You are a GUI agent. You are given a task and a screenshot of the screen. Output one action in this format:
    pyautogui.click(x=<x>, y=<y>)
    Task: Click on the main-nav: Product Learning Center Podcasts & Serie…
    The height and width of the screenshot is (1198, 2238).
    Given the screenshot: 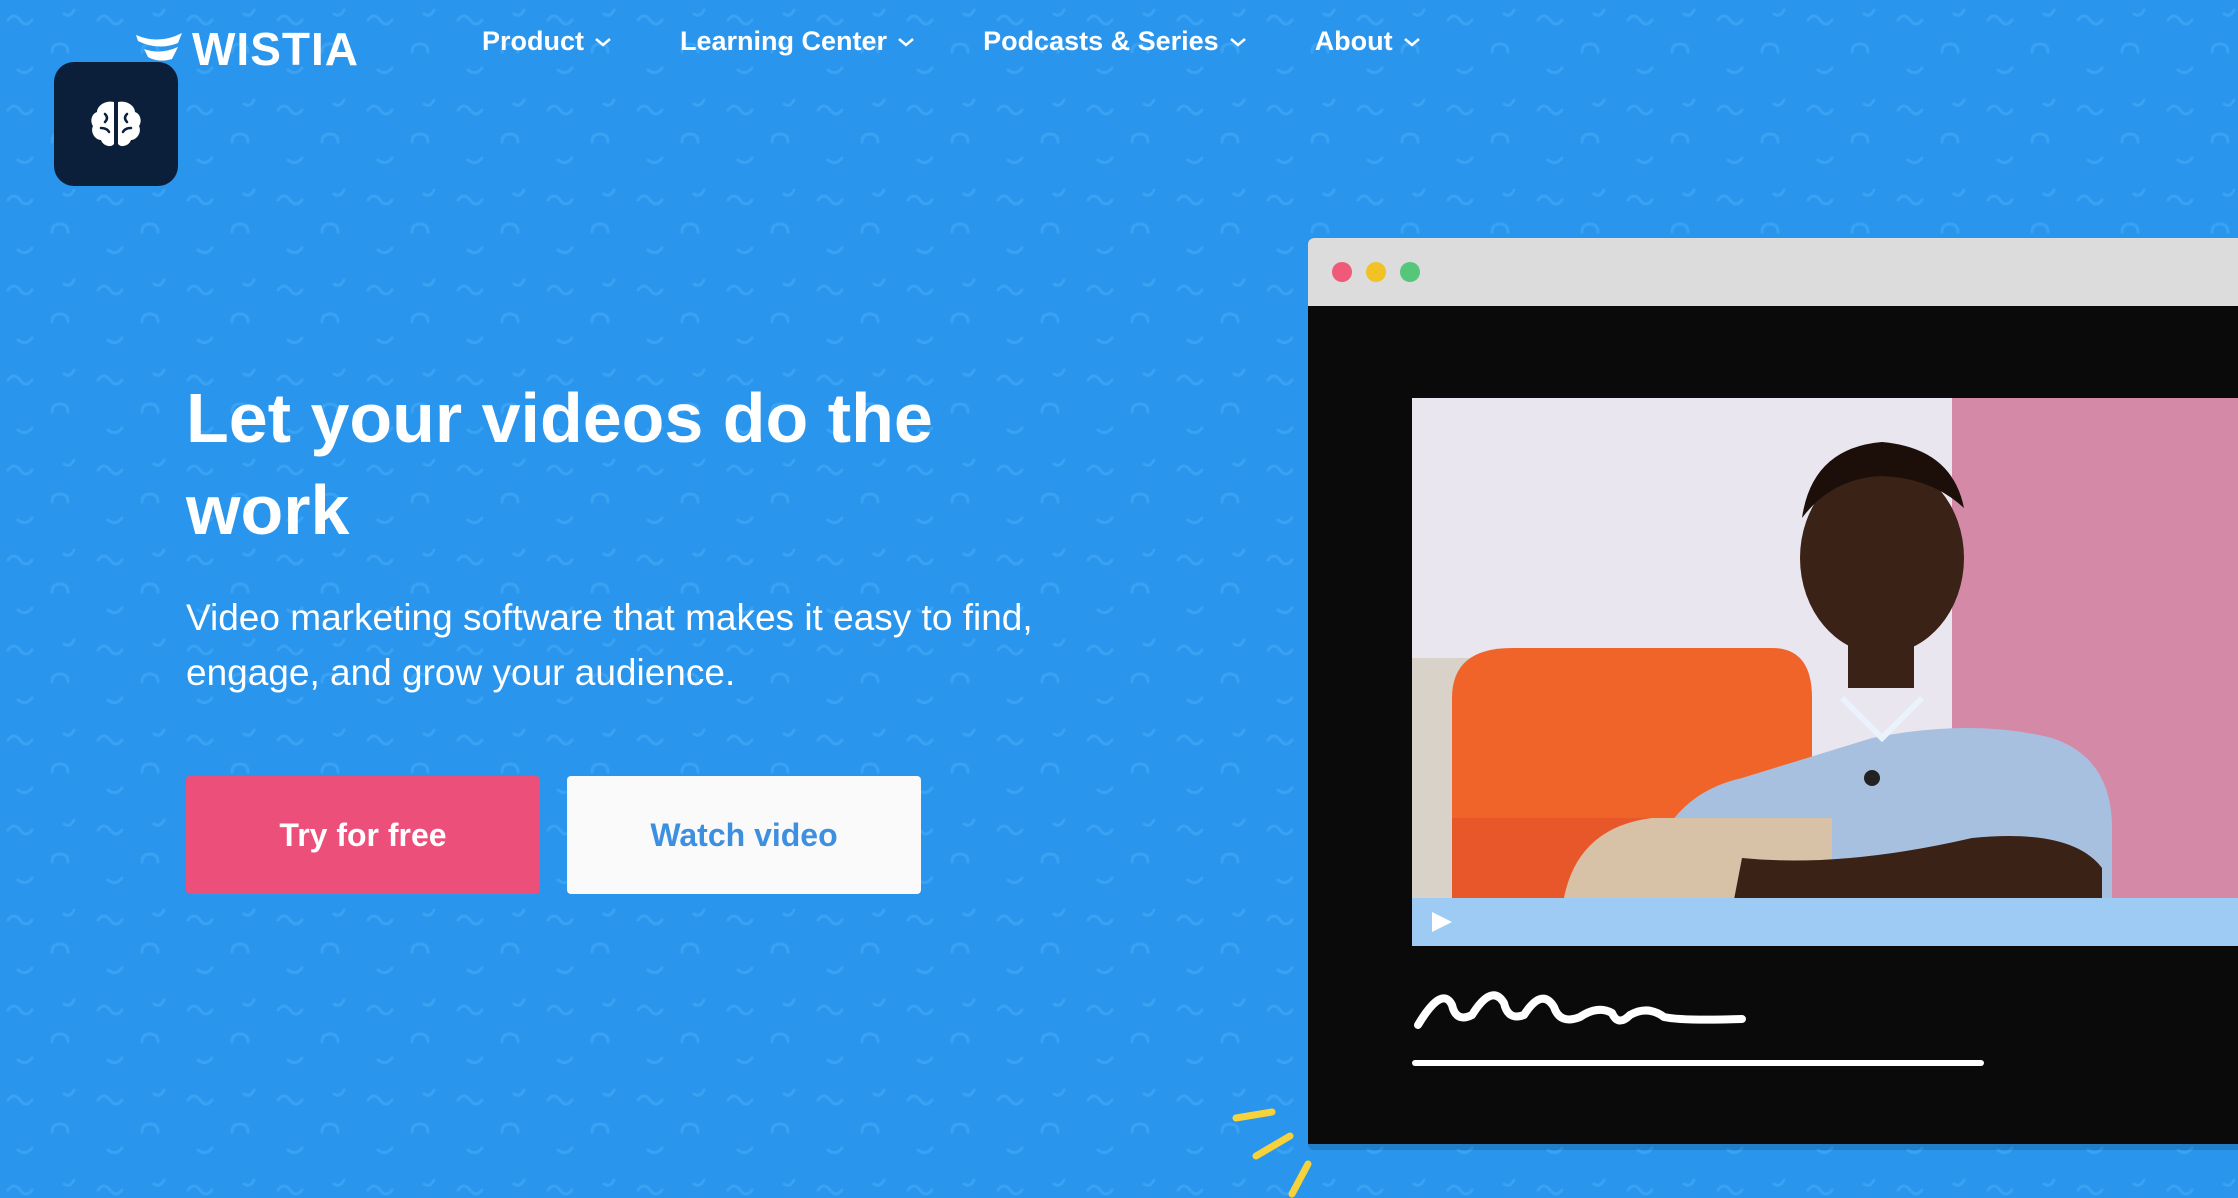 What is the action you would take?
    pyautogui.click(x=985, y=41)
    